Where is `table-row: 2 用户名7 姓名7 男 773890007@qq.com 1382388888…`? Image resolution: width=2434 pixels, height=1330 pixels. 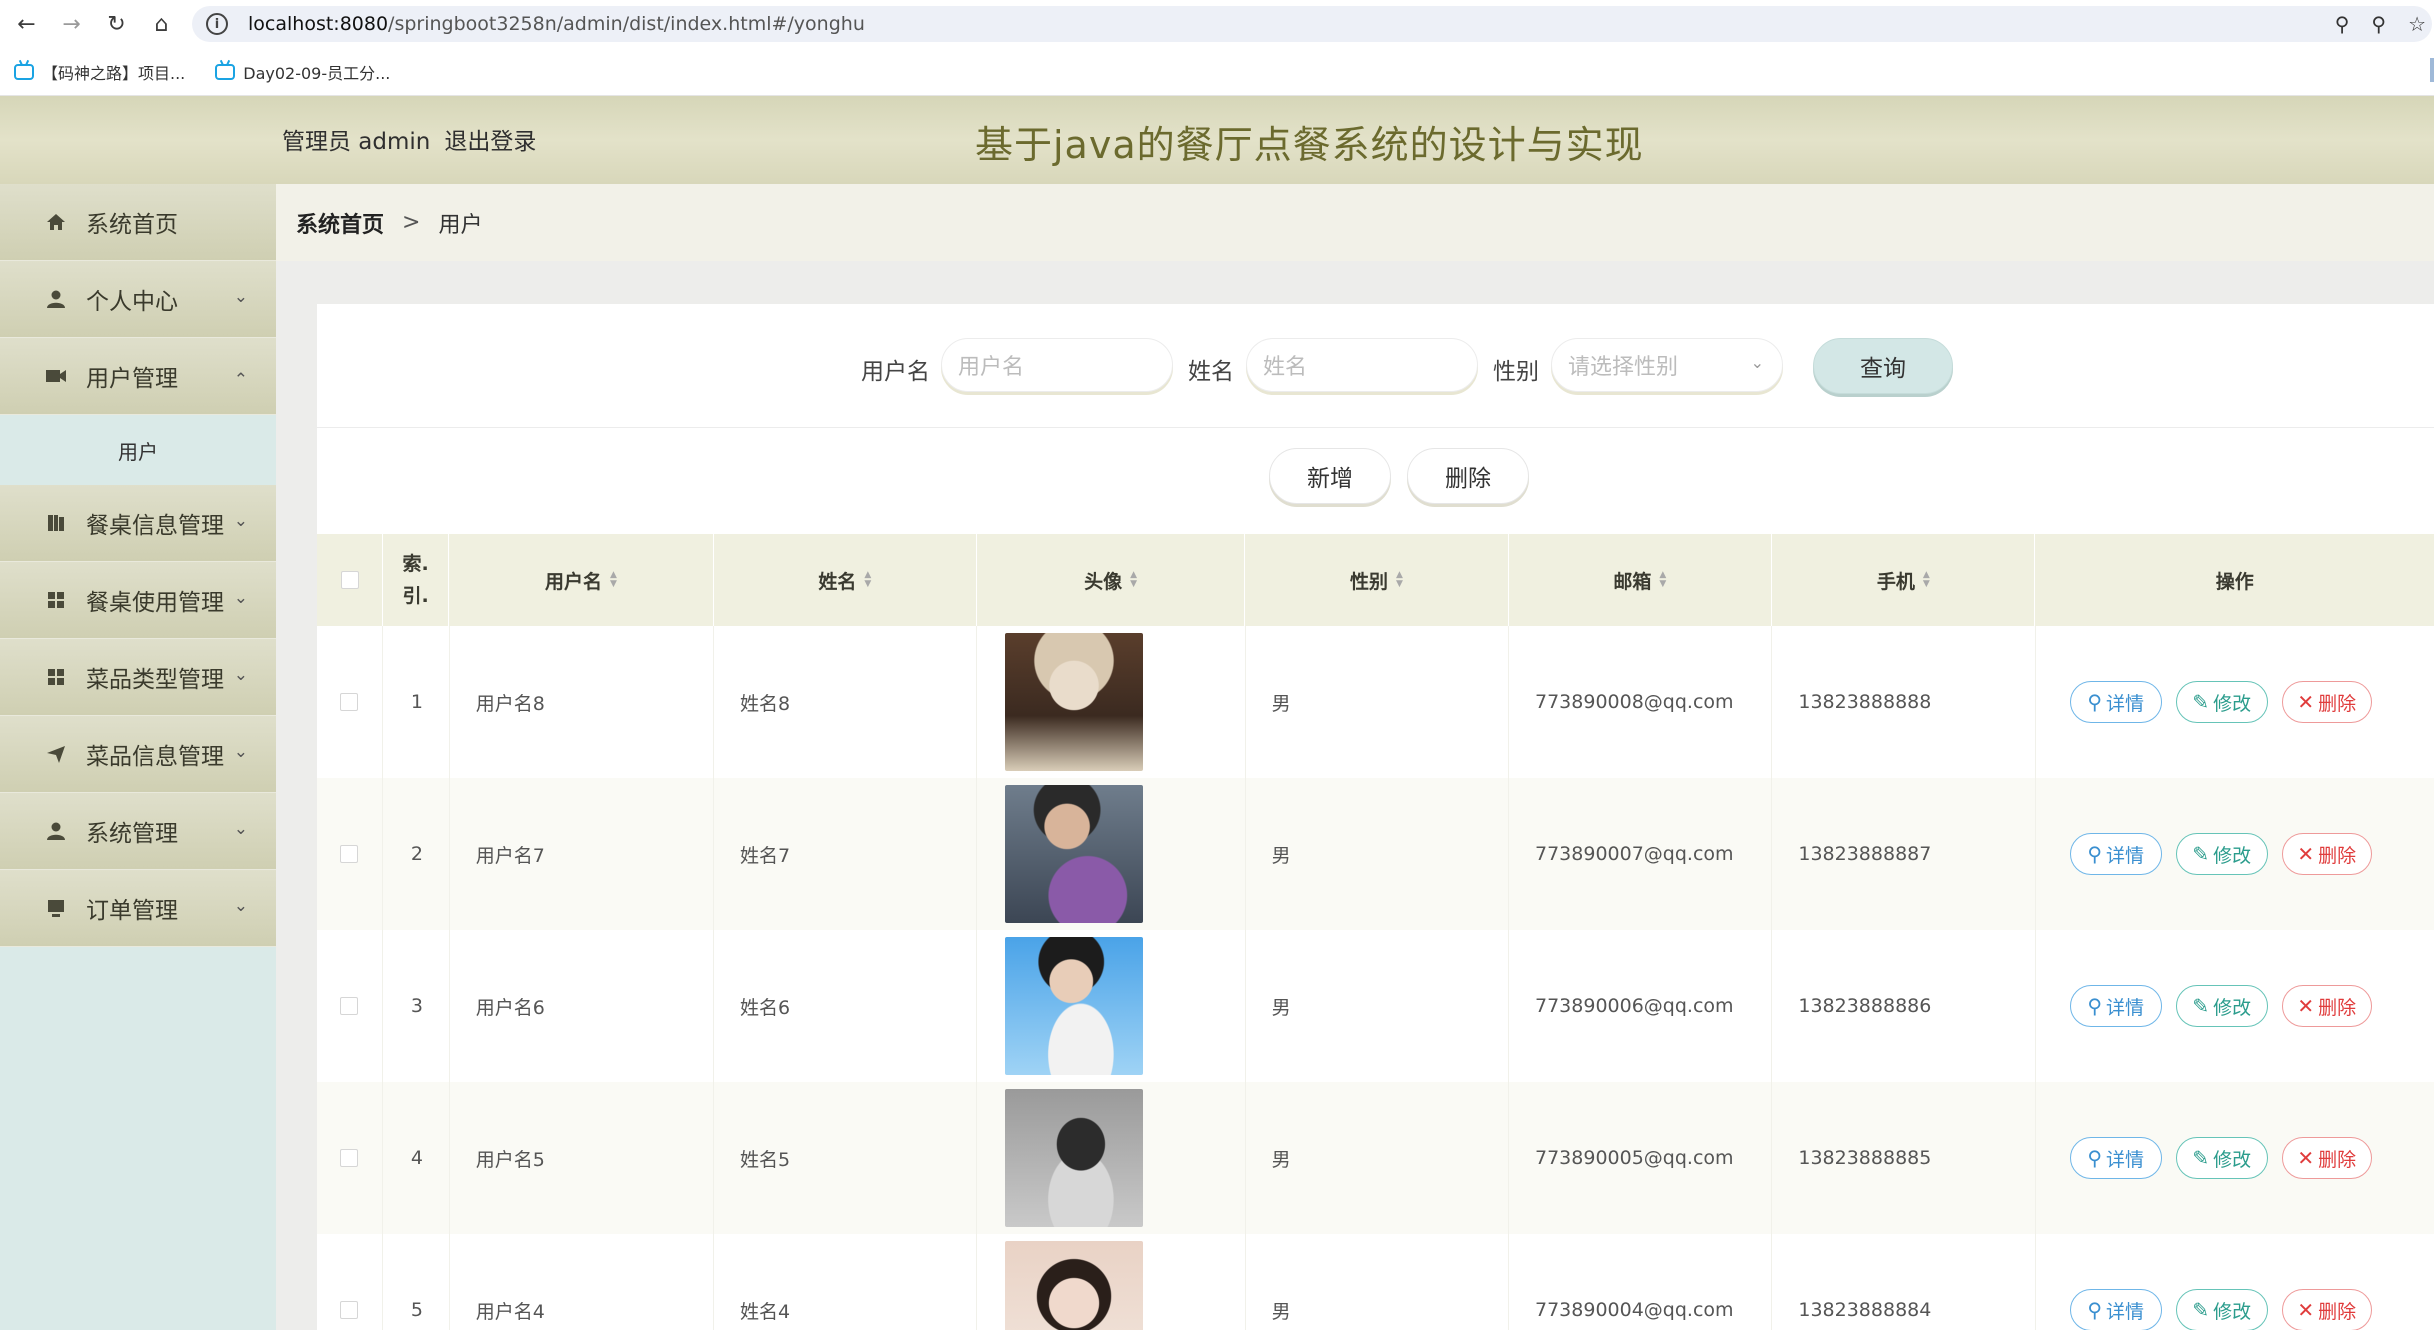
table-row: 2 用户名7 姓名7 男 773890007@qq.com 1382388888… is located at coordinates (1375, 854).